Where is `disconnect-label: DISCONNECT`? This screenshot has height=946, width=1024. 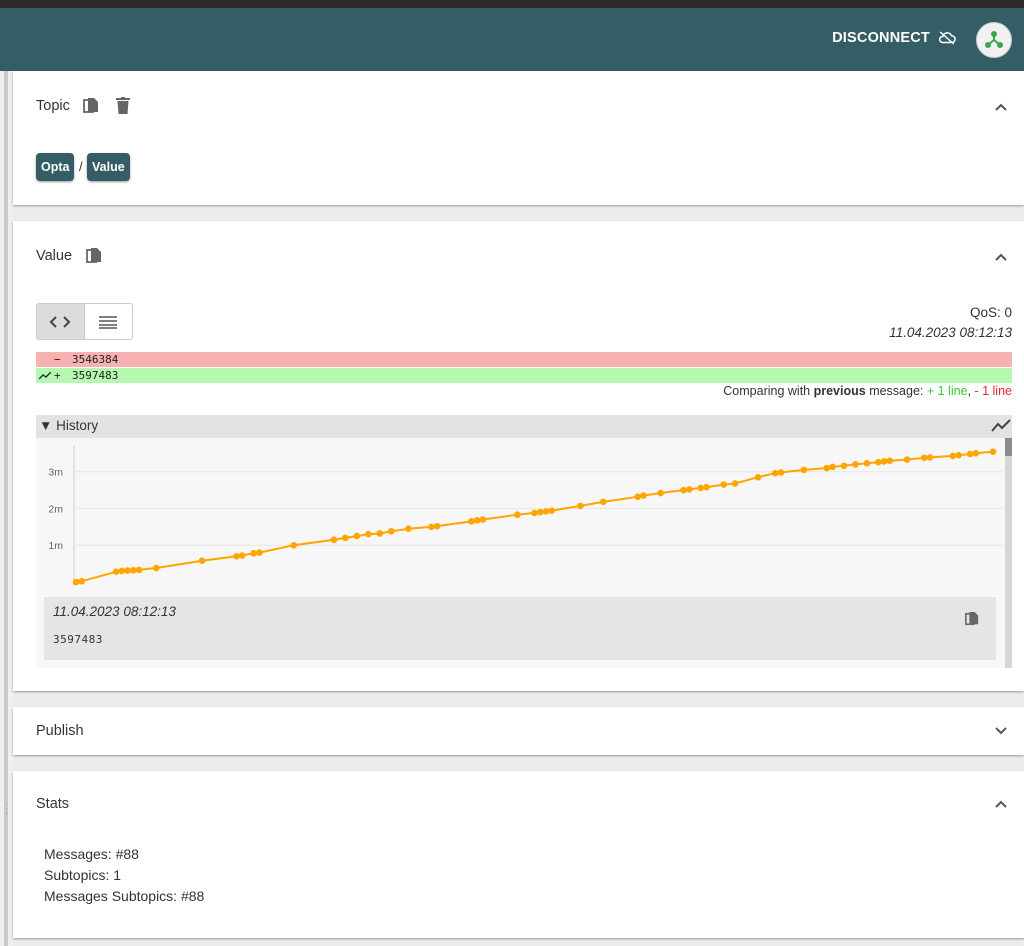 disconnect-label: DISCONNECT is located at coordinates (881, 38).